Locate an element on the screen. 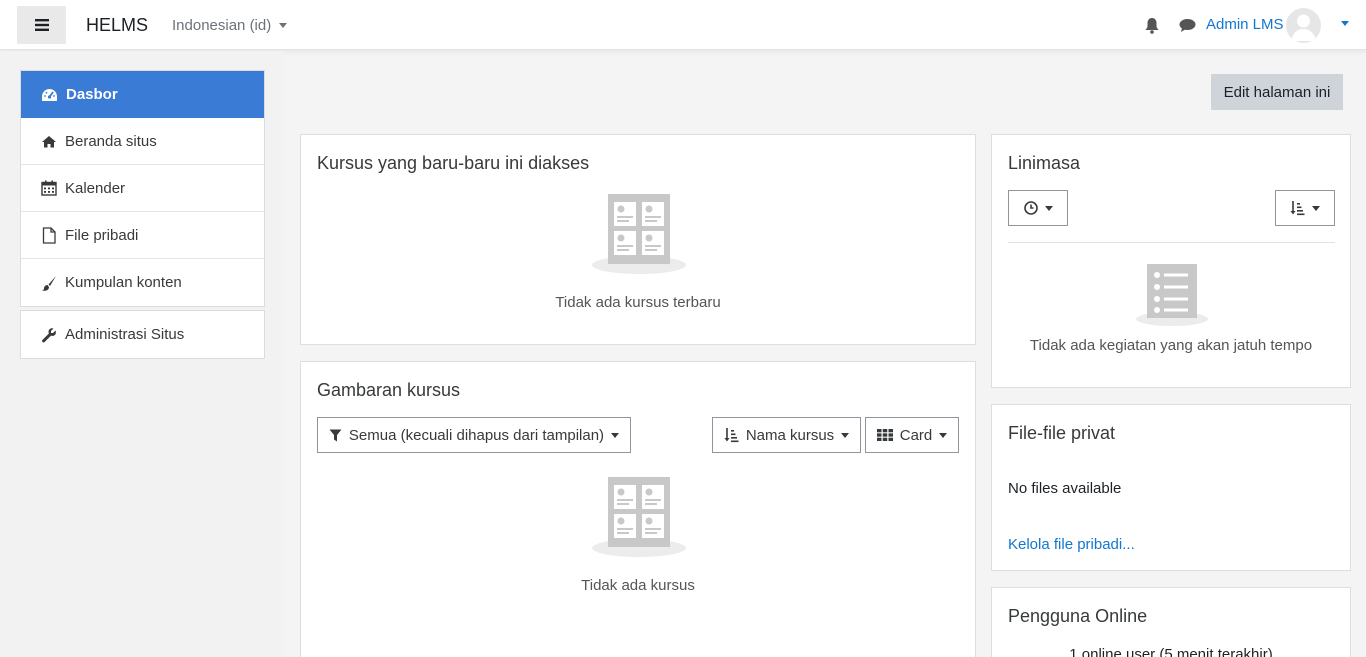 This screenshot has height=657, width=1366. no-files-text: No files available is located at coordinates (1065, 488).